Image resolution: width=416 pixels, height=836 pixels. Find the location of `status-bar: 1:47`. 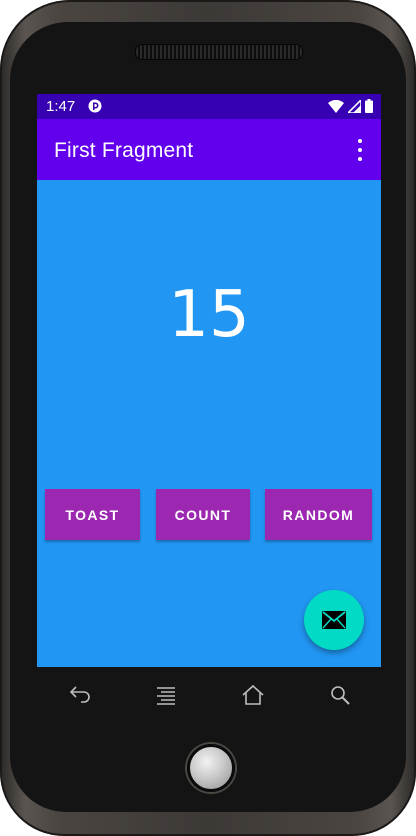

status-bar: 1:47 is located at coordinates (209, 106).